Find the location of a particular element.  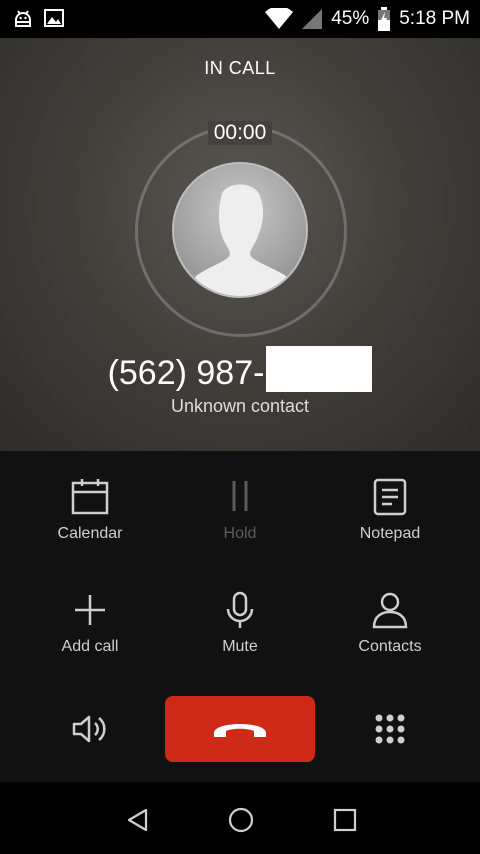

call-timer: 00:00 is located at coordinates (240, 133).